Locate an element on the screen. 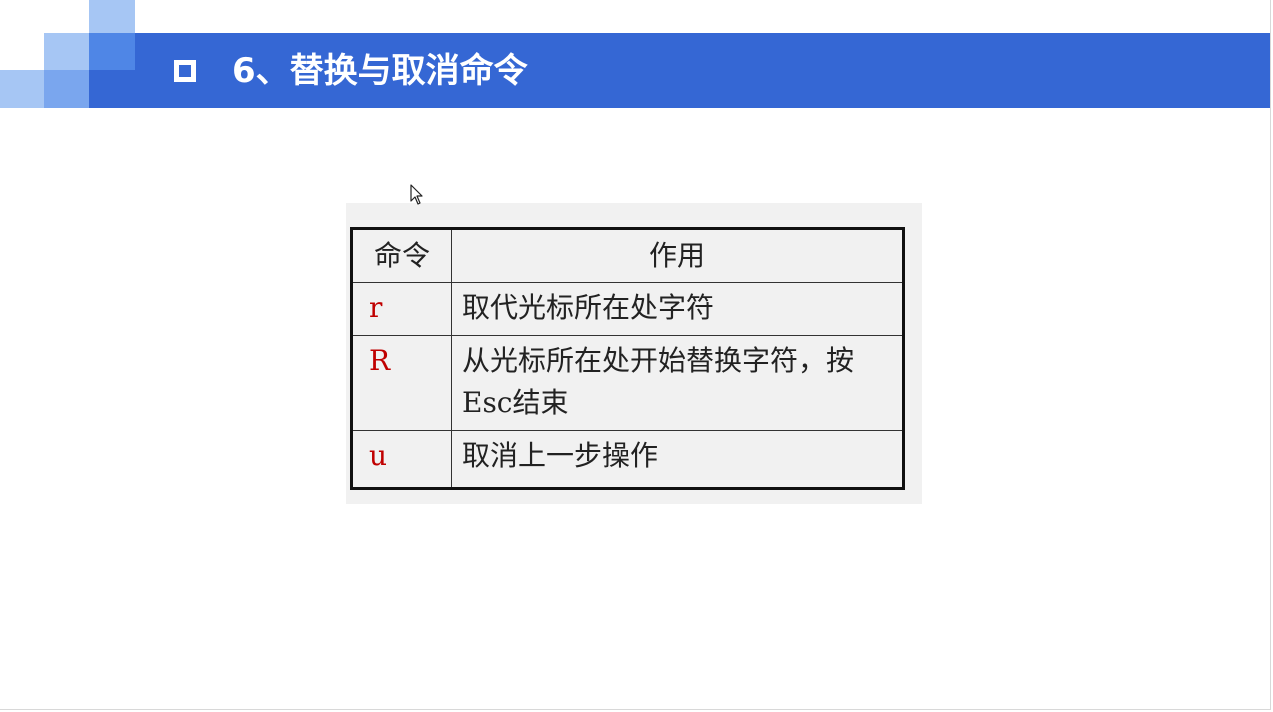 The image size is (1273, 712). table-row: u 取消上一步操作 is located at coordinates (627, 459).